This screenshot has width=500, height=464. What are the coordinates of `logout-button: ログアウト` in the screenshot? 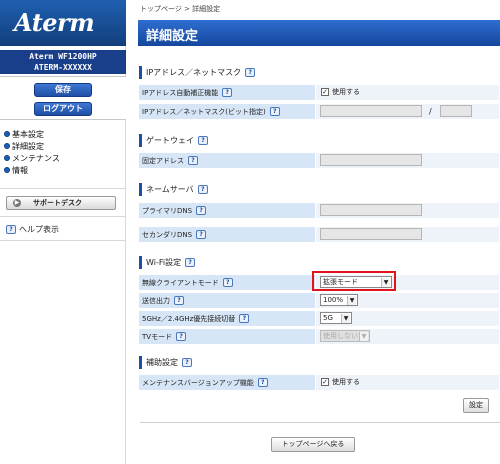 It's located at (63, 109).